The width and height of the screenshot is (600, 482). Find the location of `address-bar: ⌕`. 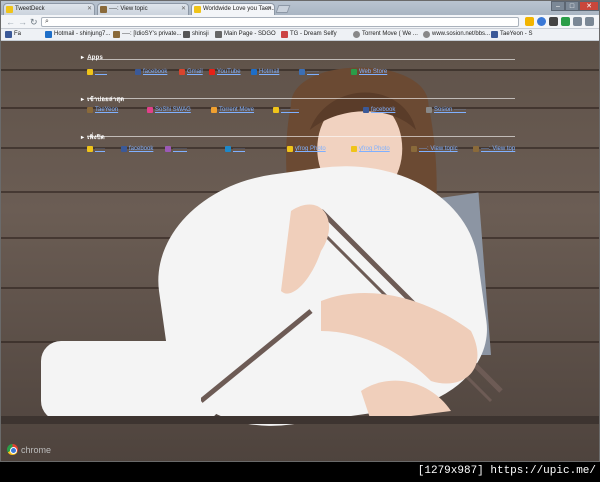

address-bar: ⌕ is located at coordinates (280, 22).